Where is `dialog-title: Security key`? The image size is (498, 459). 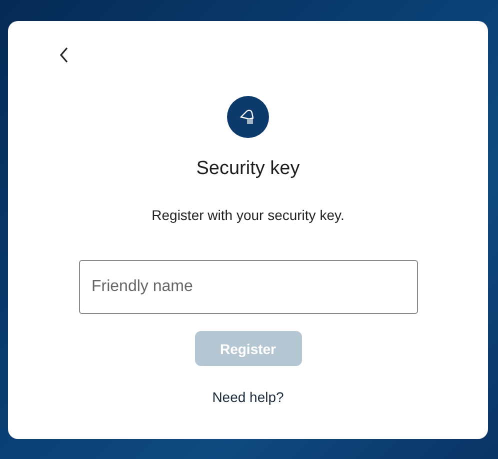
dialog-title: Security key is located at coordinates (248, 169).